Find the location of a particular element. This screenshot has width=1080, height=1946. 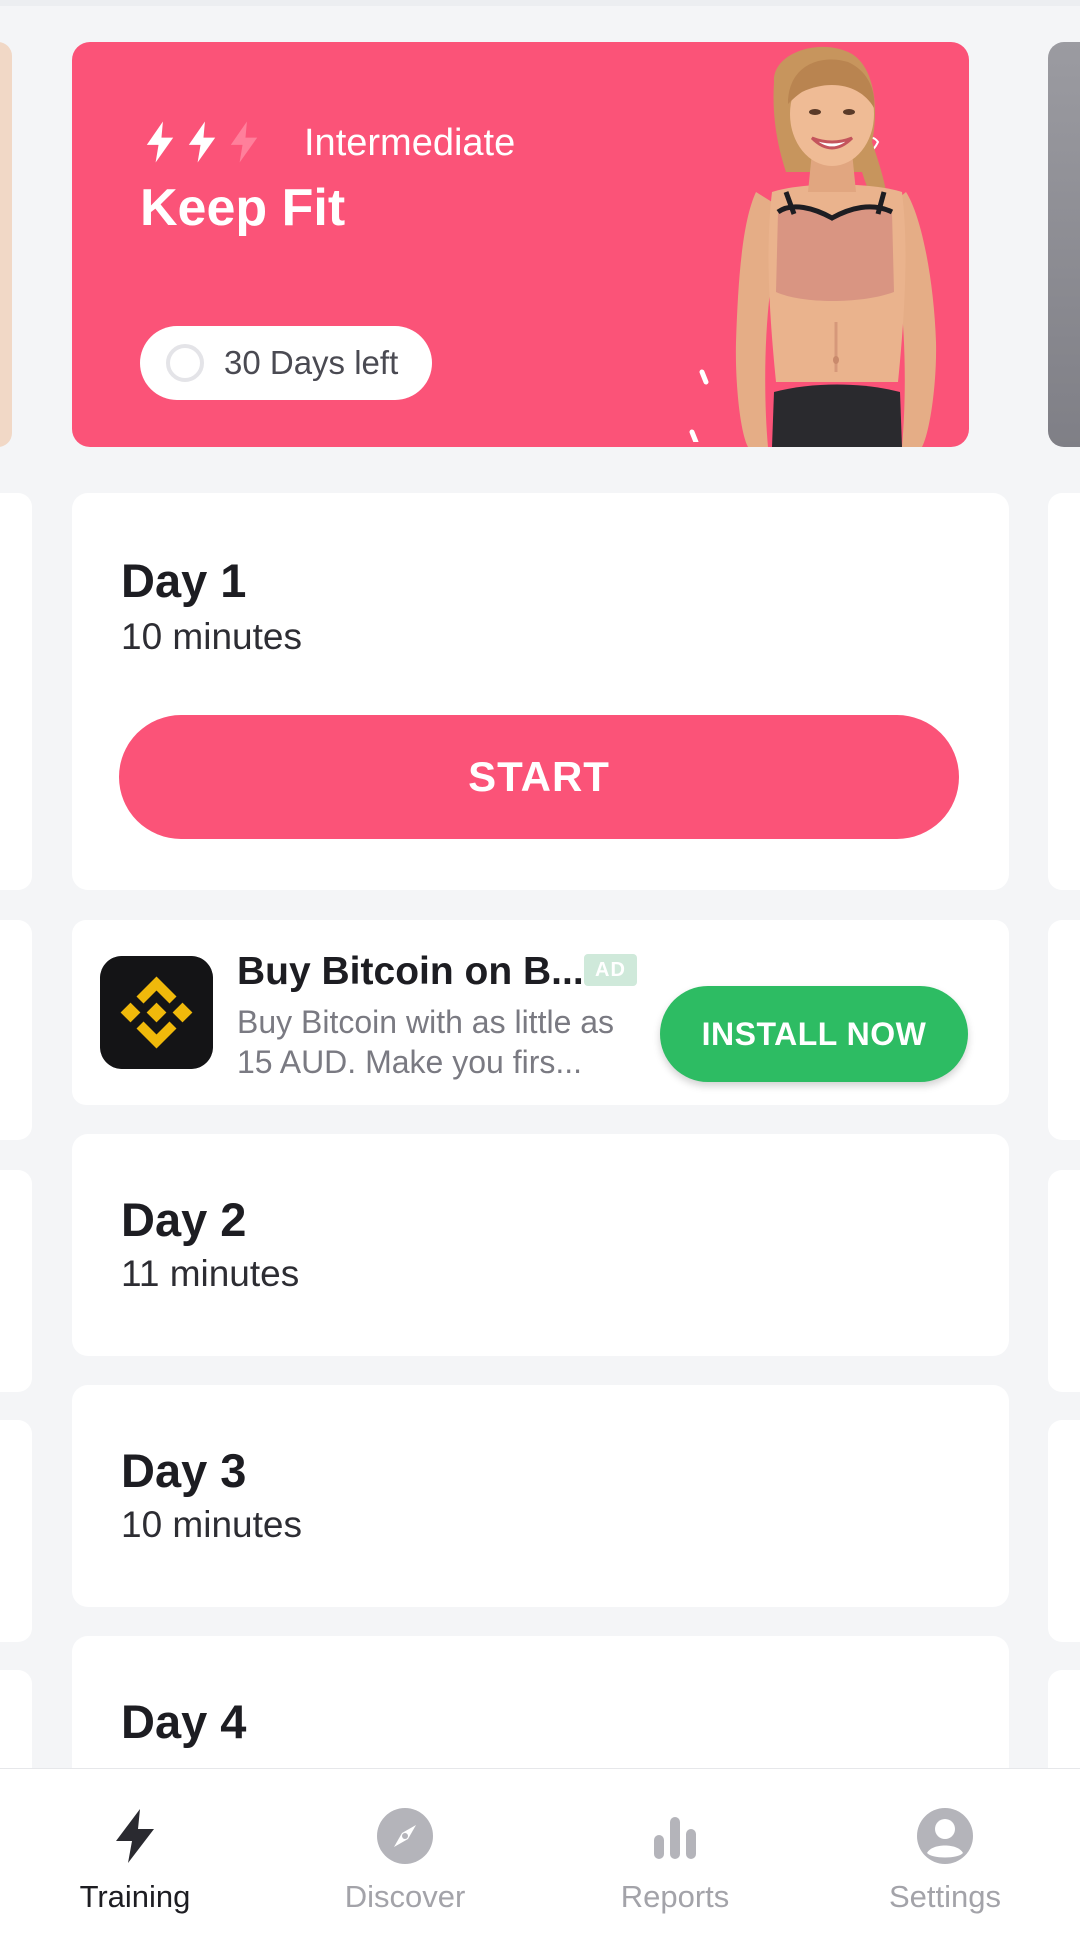

ad-badge: AD is located at coordinates (610, 970).